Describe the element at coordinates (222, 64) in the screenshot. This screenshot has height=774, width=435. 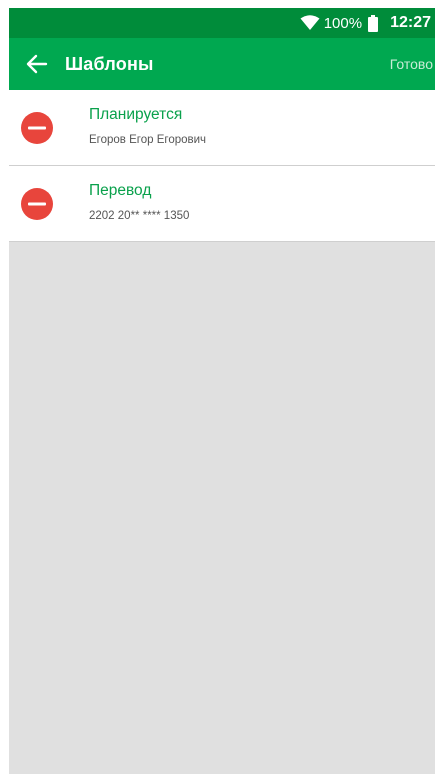
I see `app-bar: Шаблоны Готово` at that location.